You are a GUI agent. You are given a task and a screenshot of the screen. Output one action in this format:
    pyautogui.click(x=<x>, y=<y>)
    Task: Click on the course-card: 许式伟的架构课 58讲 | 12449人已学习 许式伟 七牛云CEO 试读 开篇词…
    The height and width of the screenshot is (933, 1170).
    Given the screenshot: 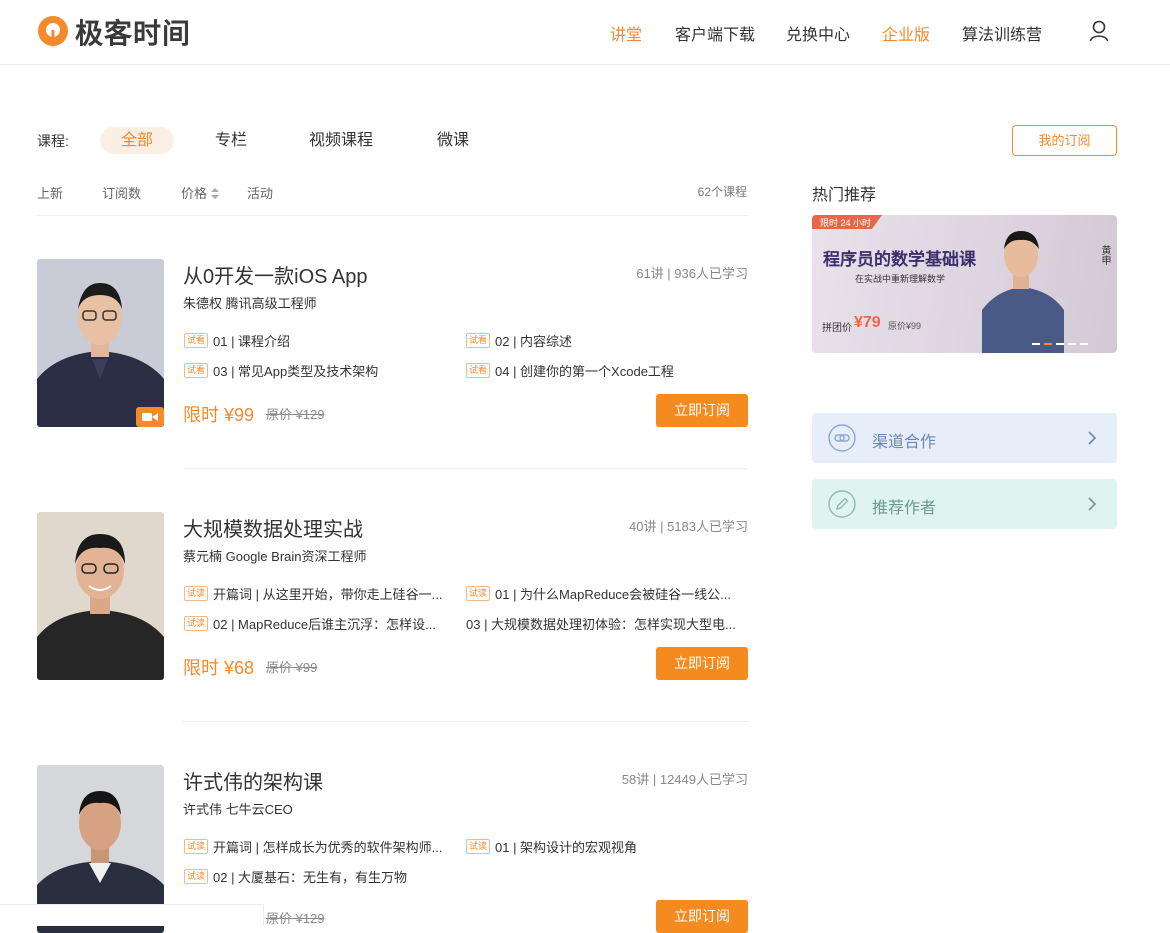 What is the action you would take?
    pyautogui.click(x=392, y=849)
    